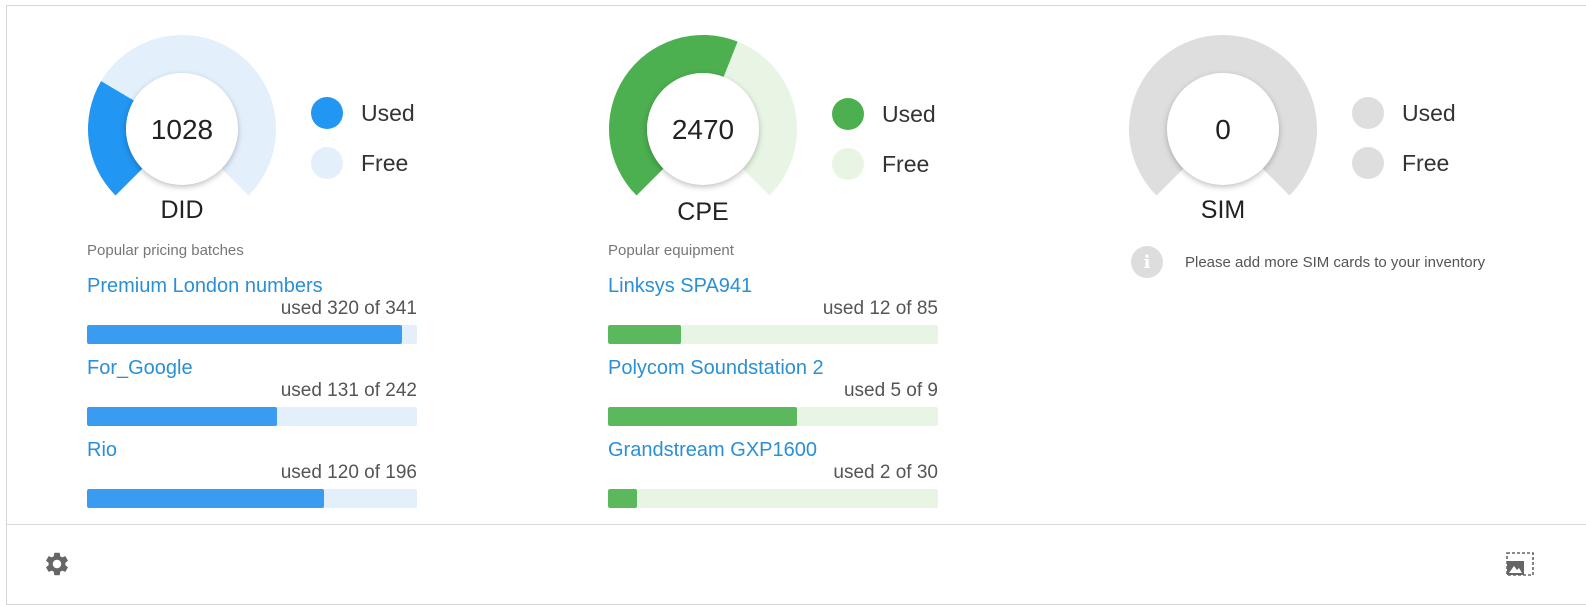 The width and height of the screenshot is (1586, 605). Describe the element at coordinates (773, 450) in the screenshot. I see `item-link: Grandstream GXP1600` at that location.